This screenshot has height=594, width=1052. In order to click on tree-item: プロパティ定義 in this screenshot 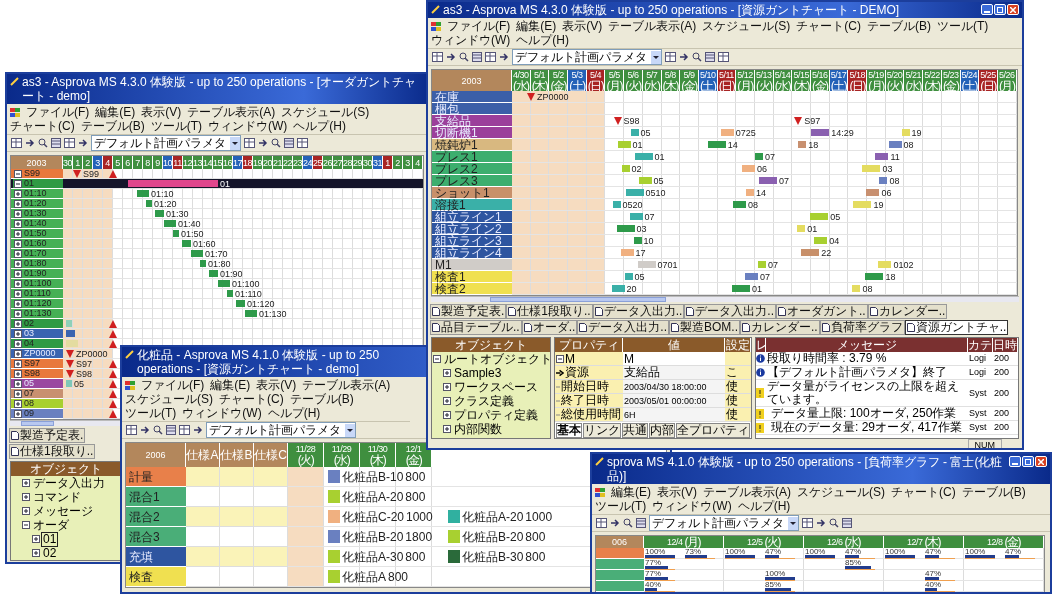, I will do `click(496, 415)`.